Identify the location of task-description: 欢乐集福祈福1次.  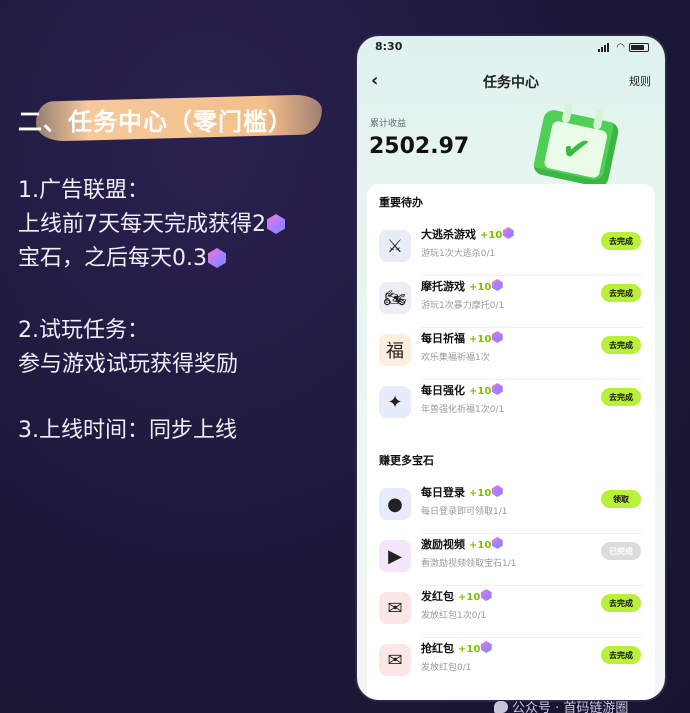
(455, 358).